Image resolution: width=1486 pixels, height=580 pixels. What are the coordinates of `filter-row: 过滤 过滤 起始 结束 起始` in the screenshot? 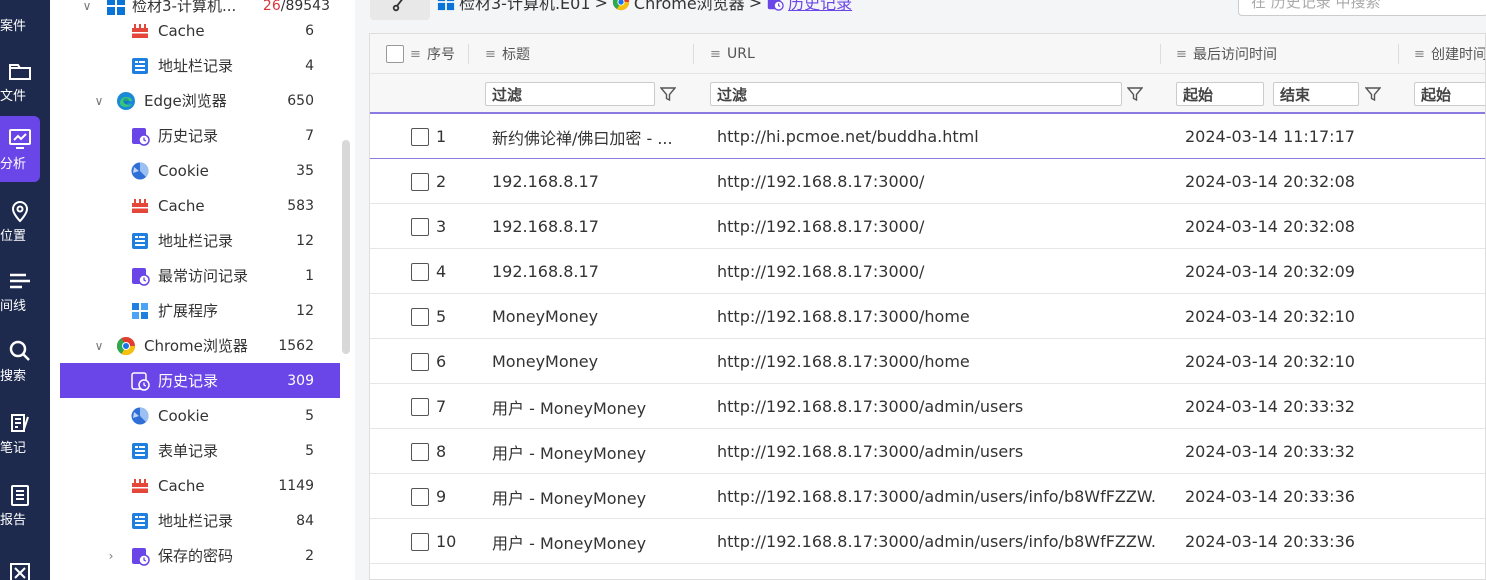 It's located at (927, 94).